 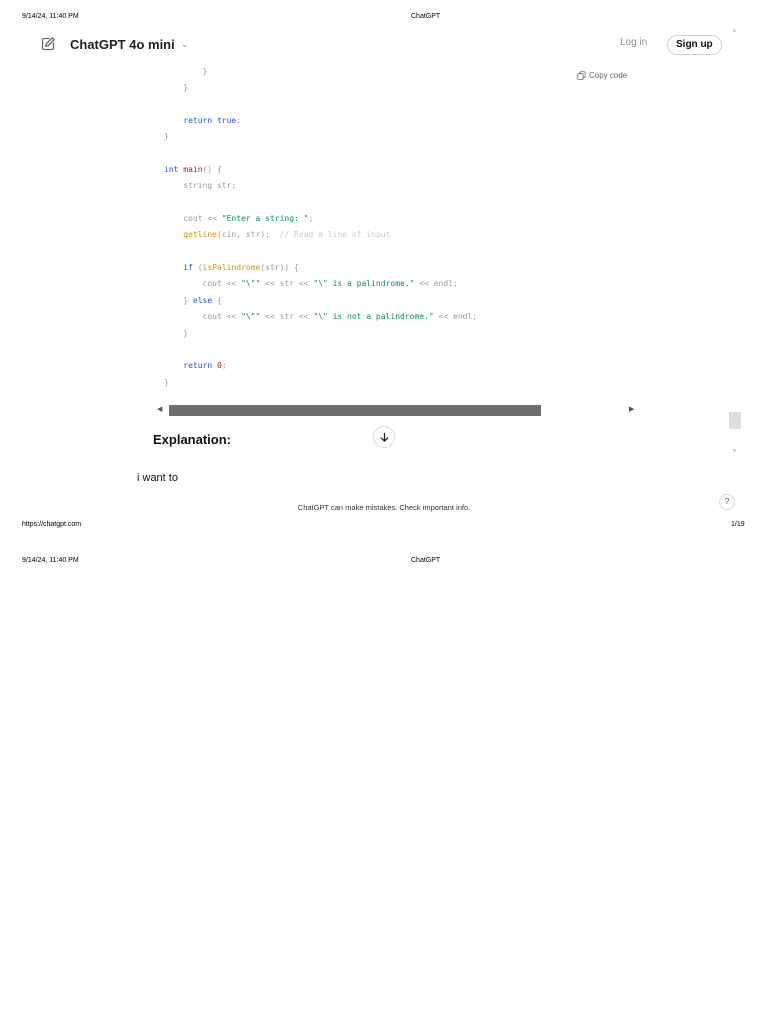 What do you see at coordinates (633, 42) in the screenshot?
I see `login-button: Log in` at bounding box center [633, 42].